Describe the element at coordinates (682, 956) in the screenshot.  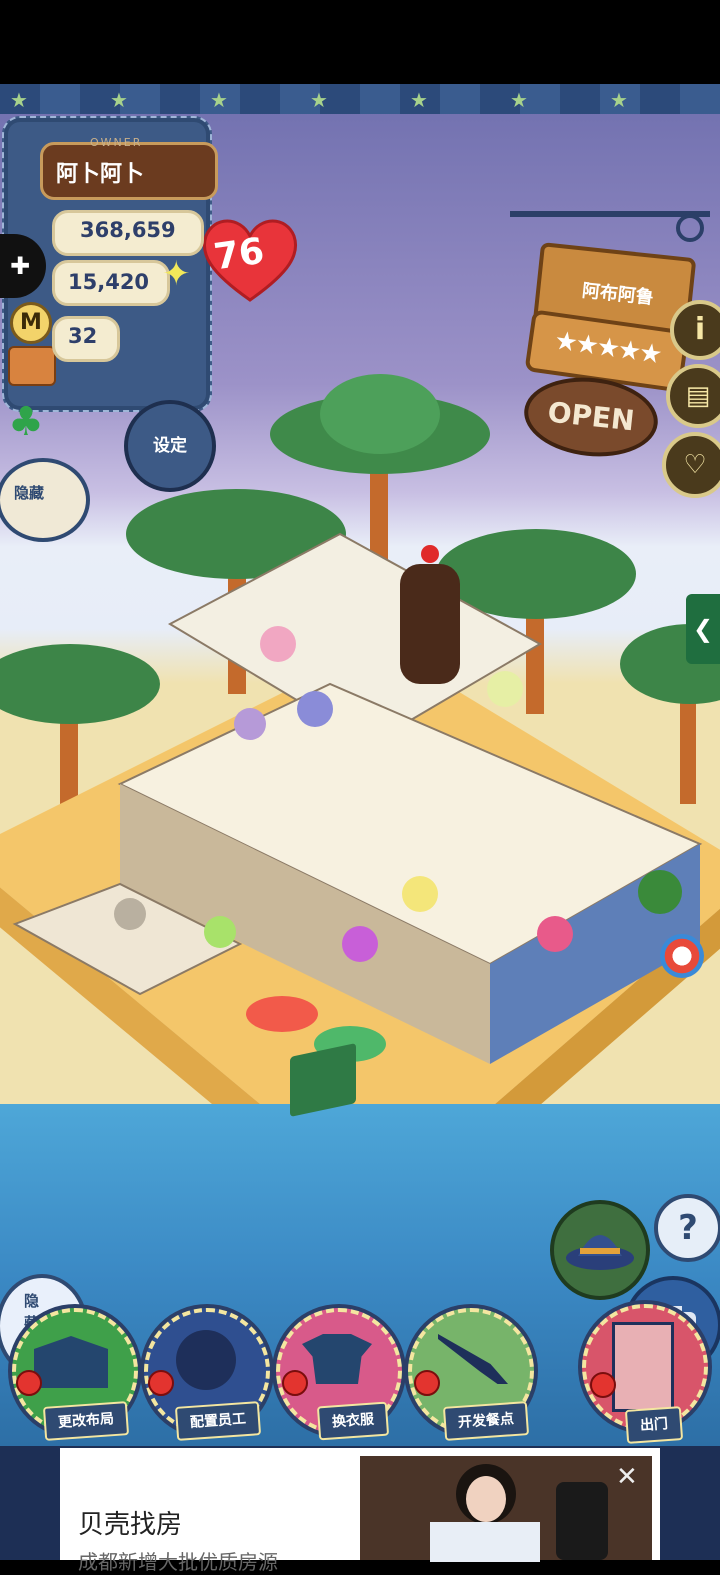
I see `beach-ball` at that location.